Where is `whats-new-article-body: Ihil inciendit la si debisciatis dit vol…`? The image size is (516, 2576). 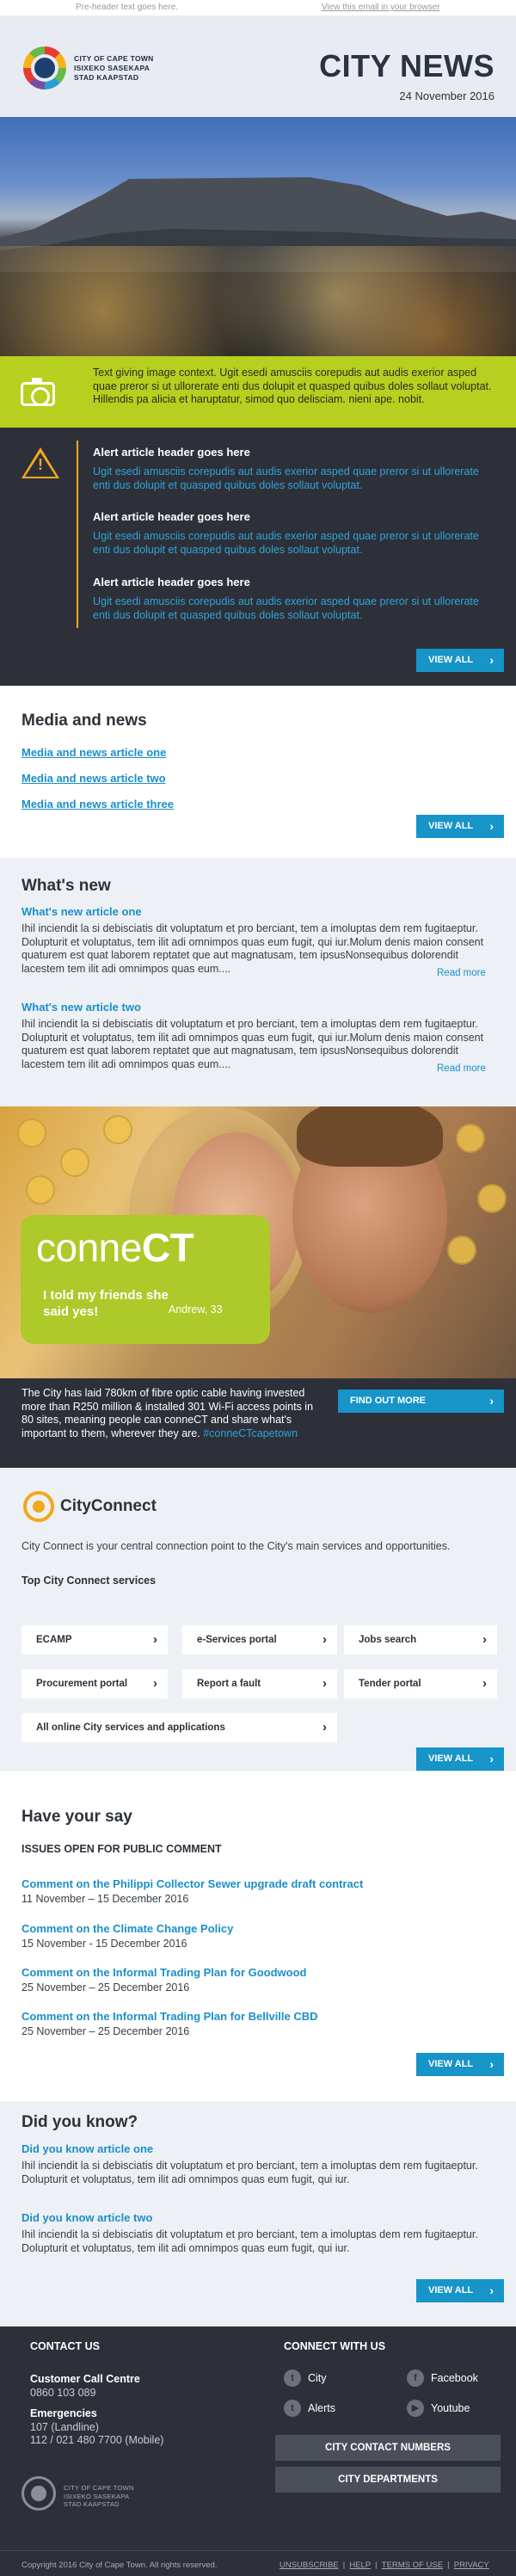 whats-new-article-body: Ihil inciendit la si debisciatis dit vol… is located at coordinates (253, 948).